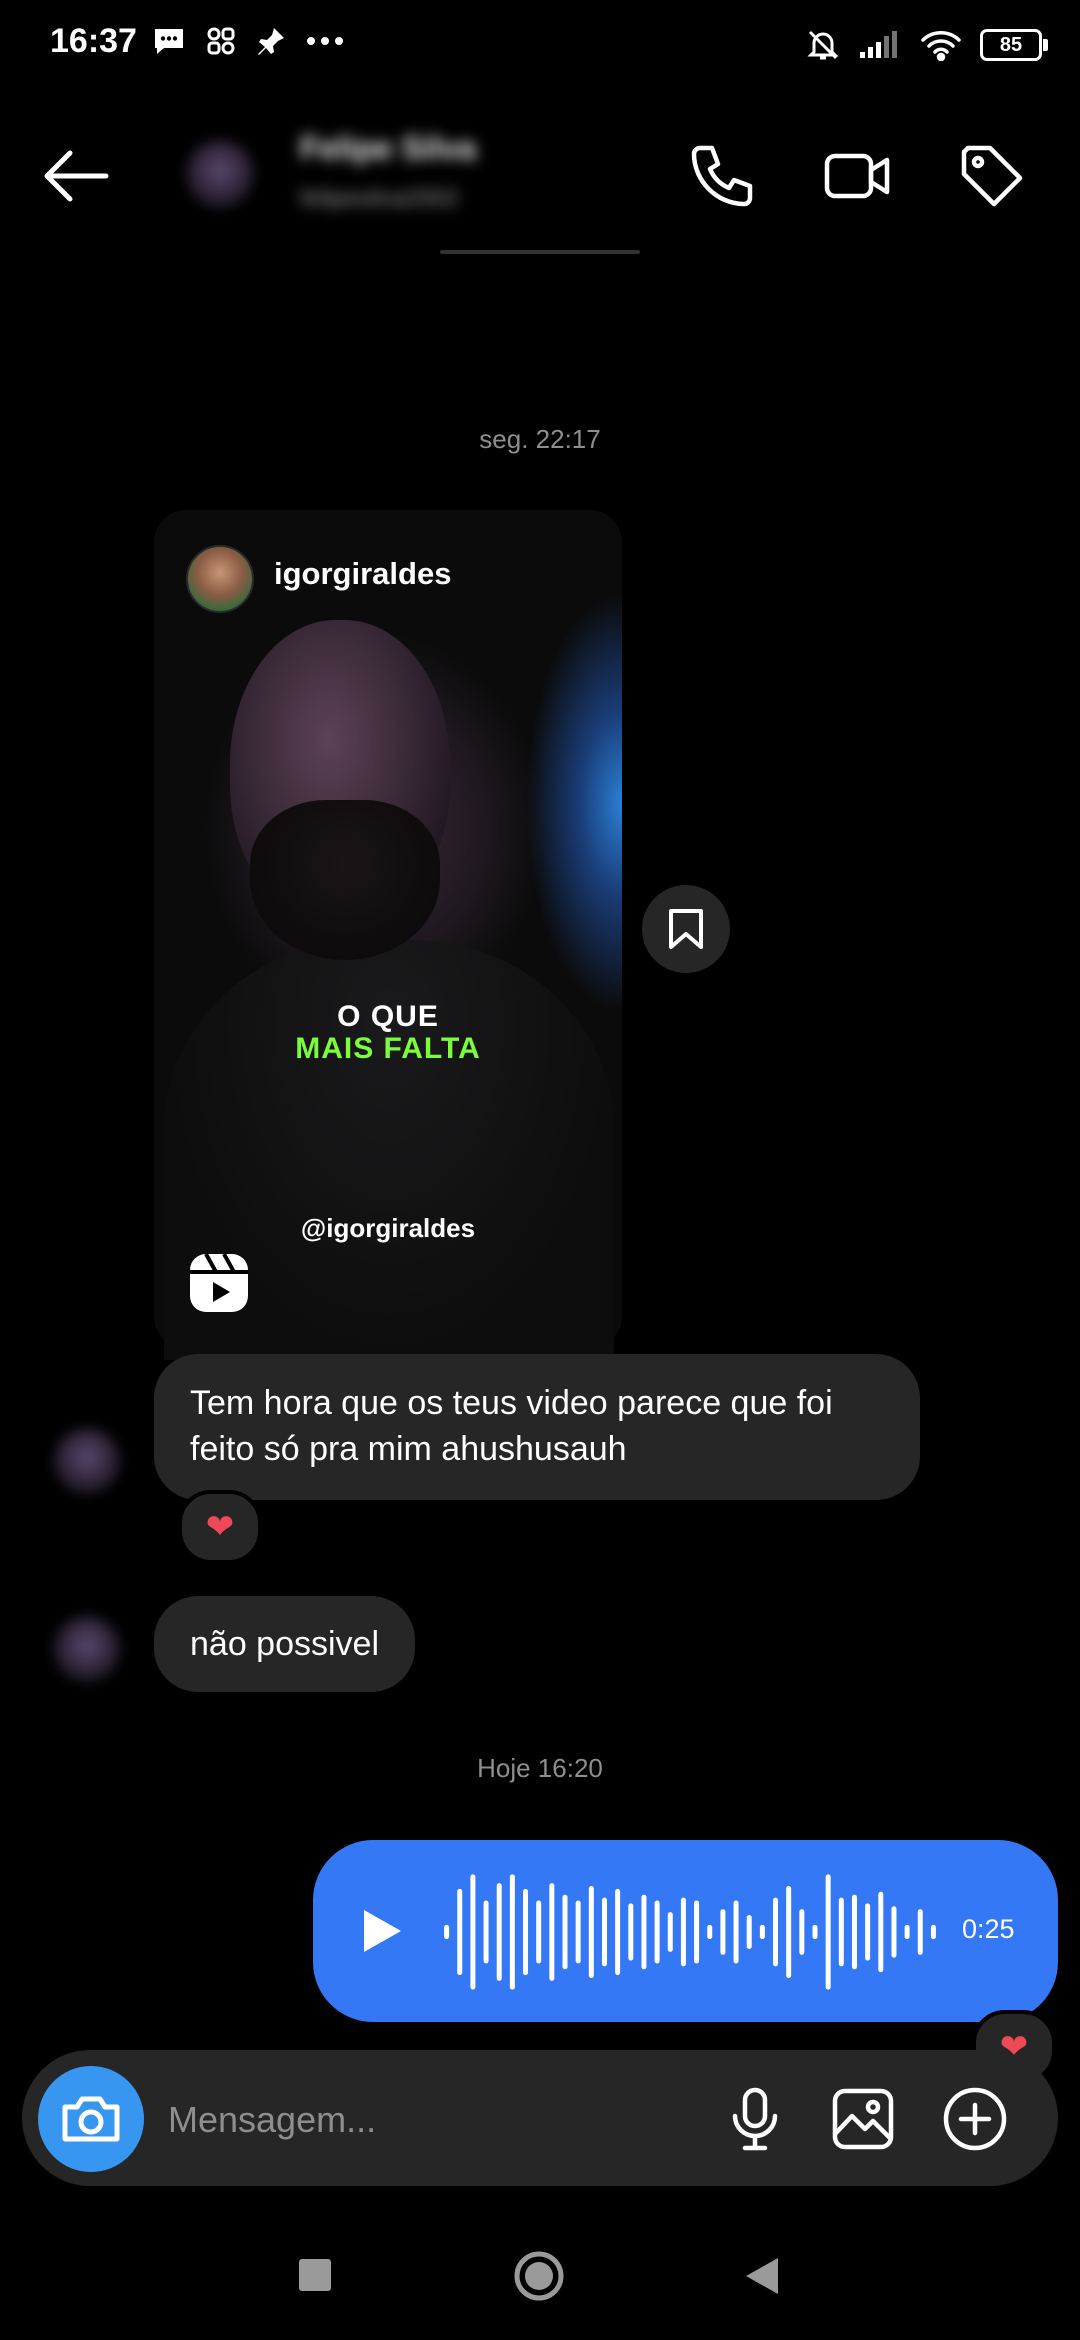 Image resolution: width=1080 pixels, height=2340 pixels. Describe the element at coordinates (433, 2120) in the screenshot. I see `message-input` at that location.